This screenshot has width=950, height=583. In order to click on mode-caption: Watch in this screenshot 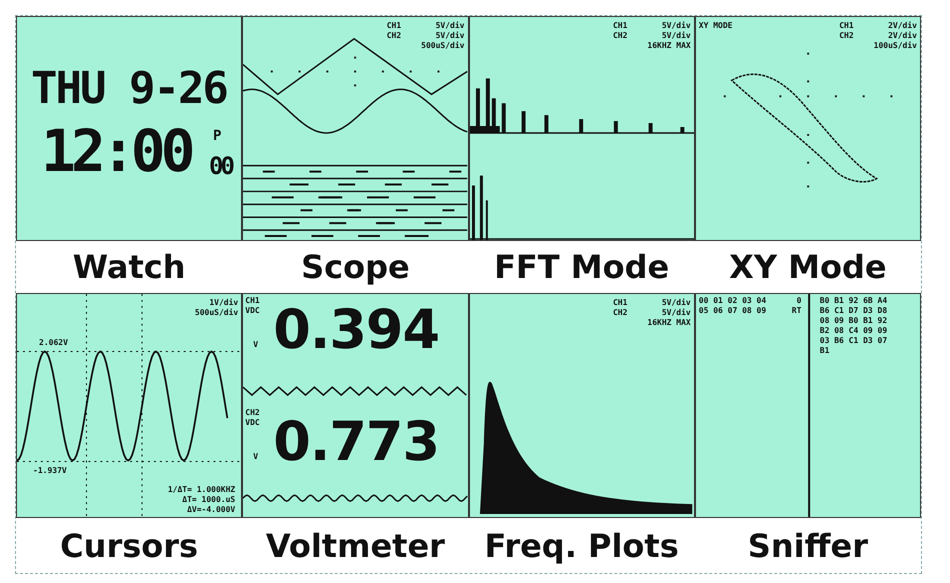, I will do `click(129, 267)`.